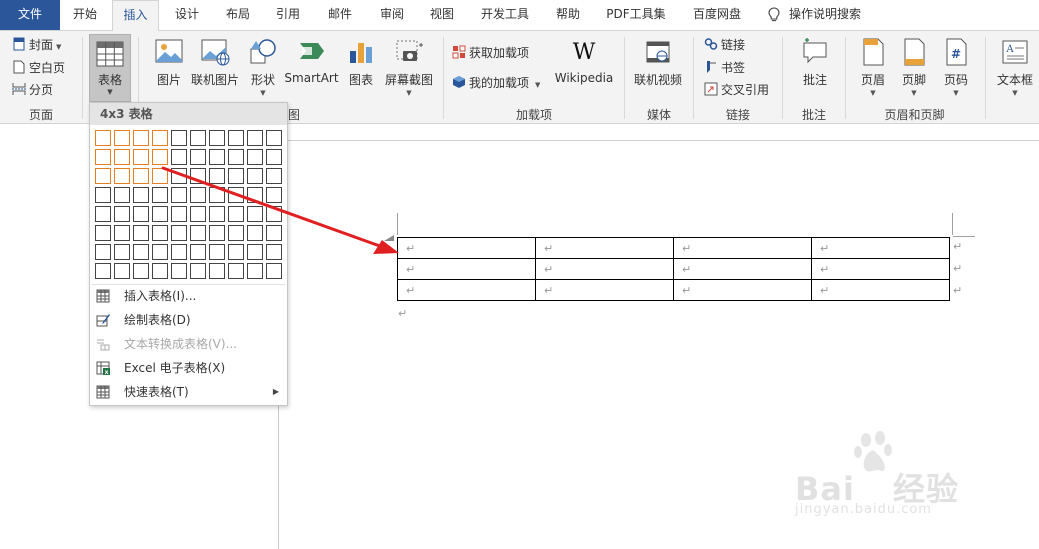 The image size is (1039, 549). What do you see at coordinates (340, 15) in the screenshot?
I see `tab-mailings: 邮件` at bounding box center [340, 15].